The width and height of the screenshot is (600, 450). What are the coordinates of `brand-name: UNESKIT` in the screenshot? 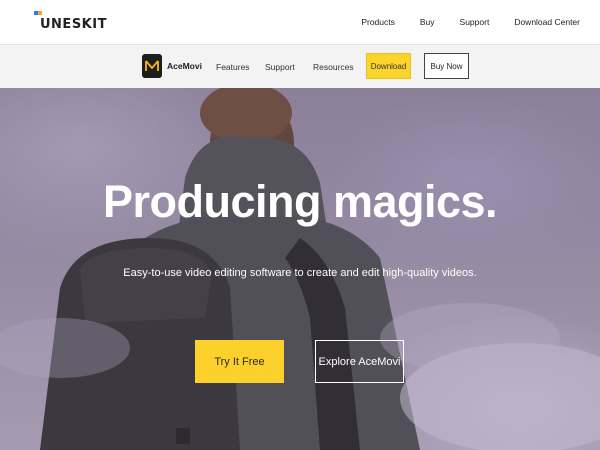 It's located at (73, 24).